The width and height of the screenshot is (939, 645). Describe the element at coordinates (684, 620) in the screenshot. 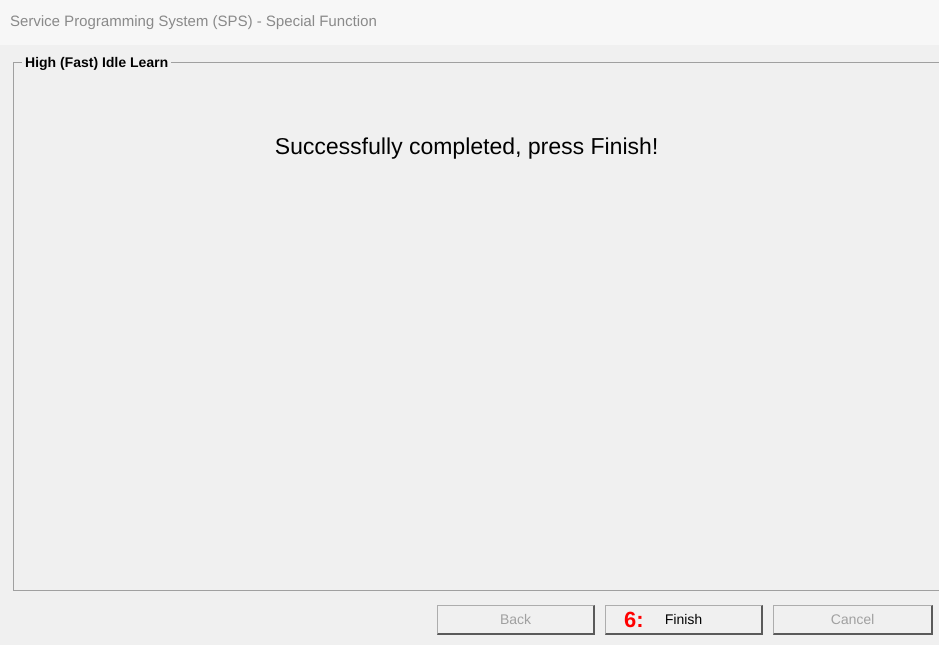

I see `dialog-button: 6: Finish` at that location.